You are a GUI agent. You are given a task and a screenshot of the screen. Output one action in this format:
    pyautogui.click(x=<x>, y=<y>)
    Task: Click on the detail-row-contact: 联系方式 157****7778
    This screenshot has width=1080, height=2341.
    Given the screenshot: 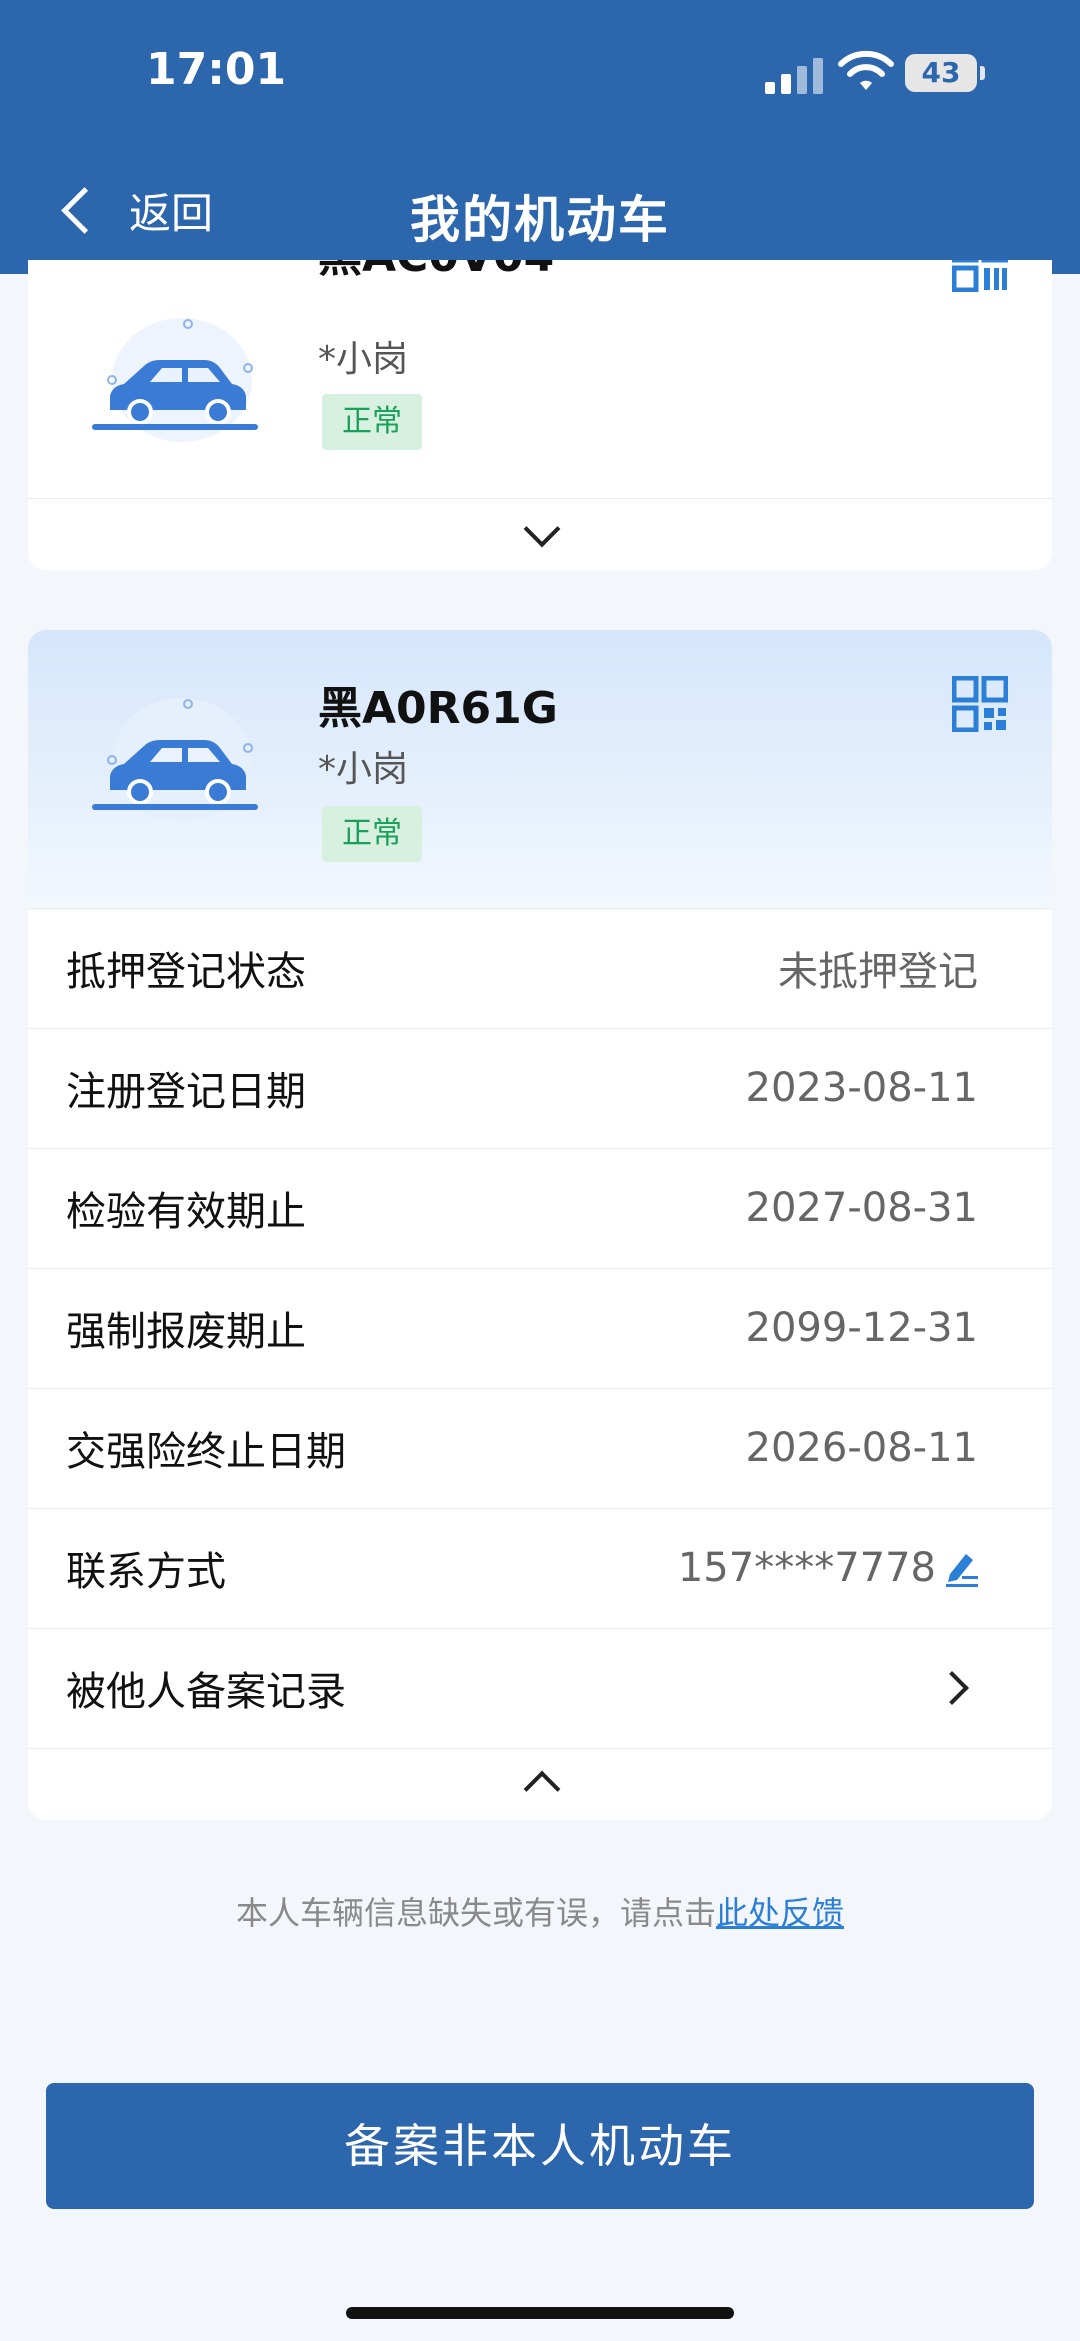 What is the action you would take?
    pyautogui.click(x=540, y=1568)
    